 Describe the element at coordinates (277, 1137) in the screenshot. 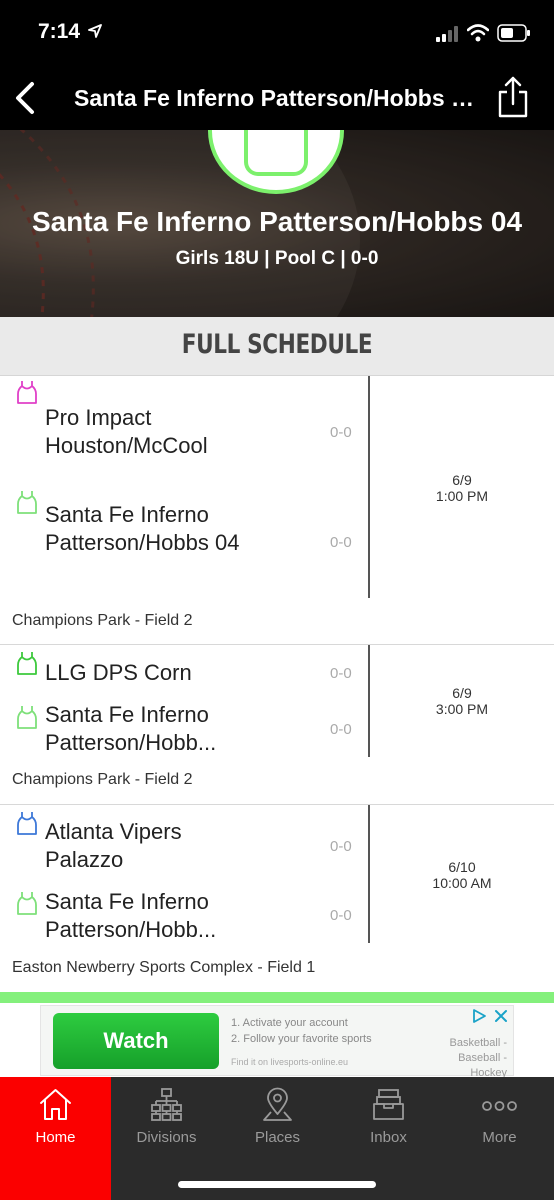

I see `tab-label: Places` at that location.